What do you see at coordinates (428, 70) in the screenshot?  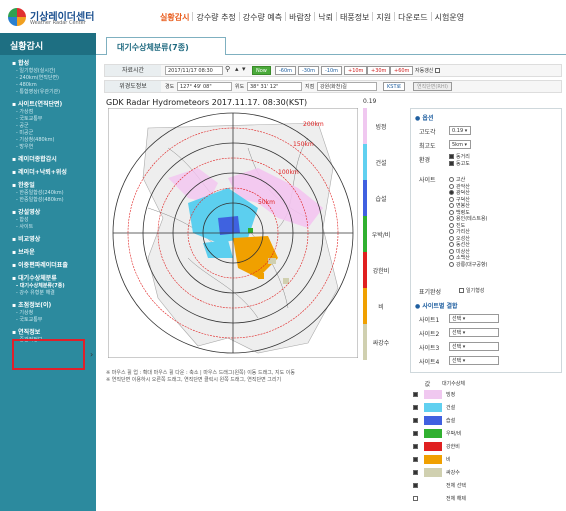 I see `auto-refresh-toggle: 자동갱신` at bounding box center [428, 70].